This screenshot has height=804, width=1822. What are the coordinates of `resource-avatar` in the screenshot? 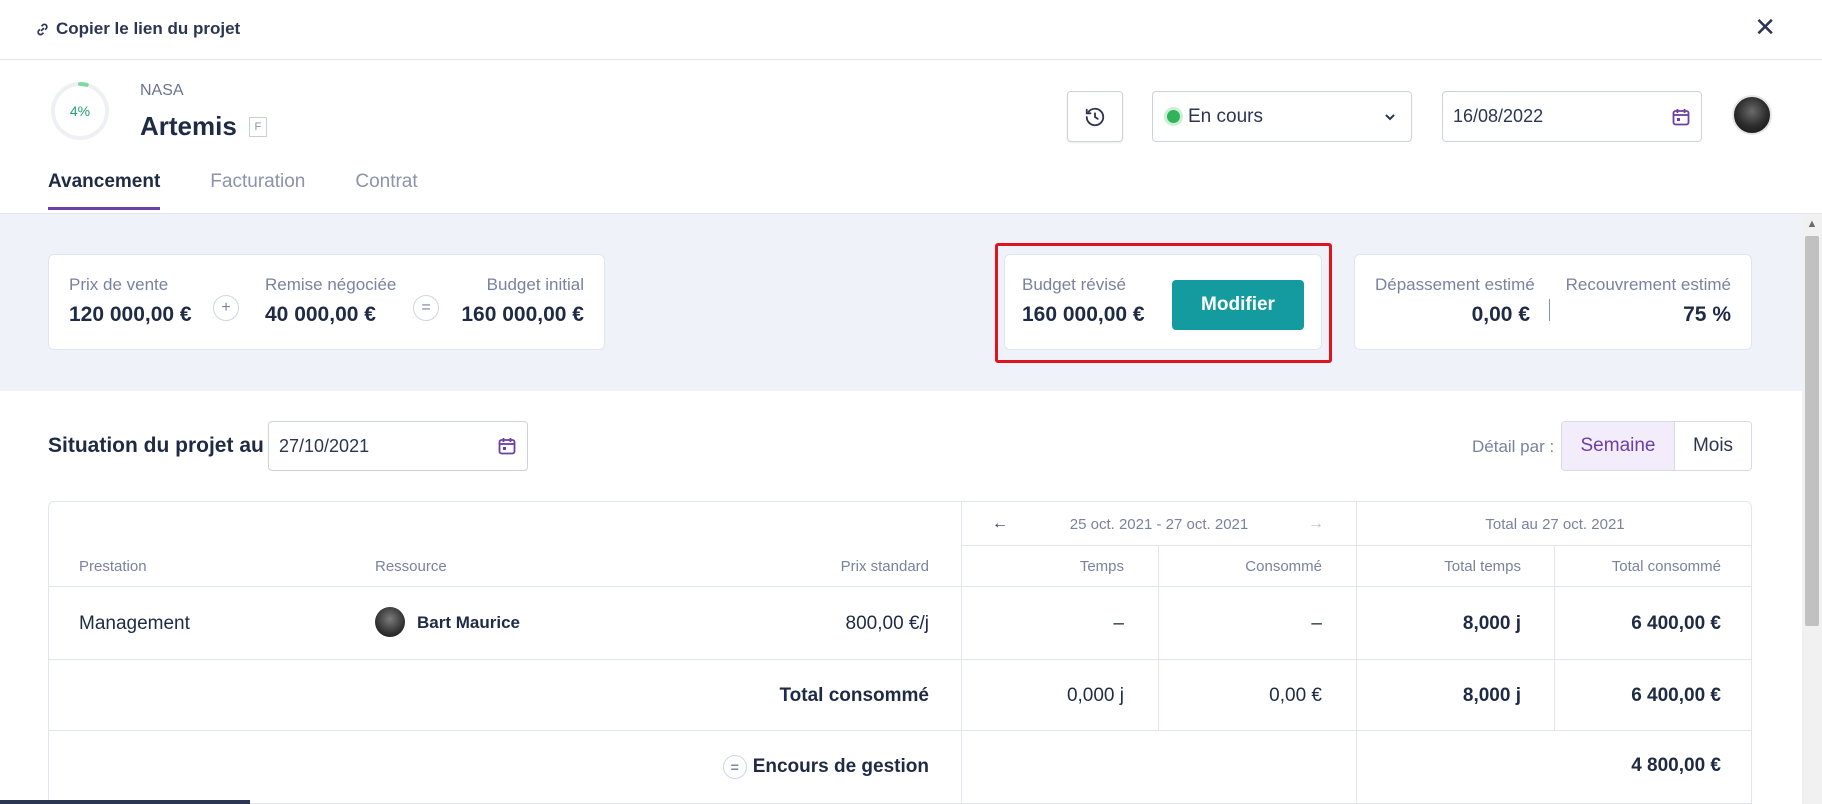 It's located at (390, 622).